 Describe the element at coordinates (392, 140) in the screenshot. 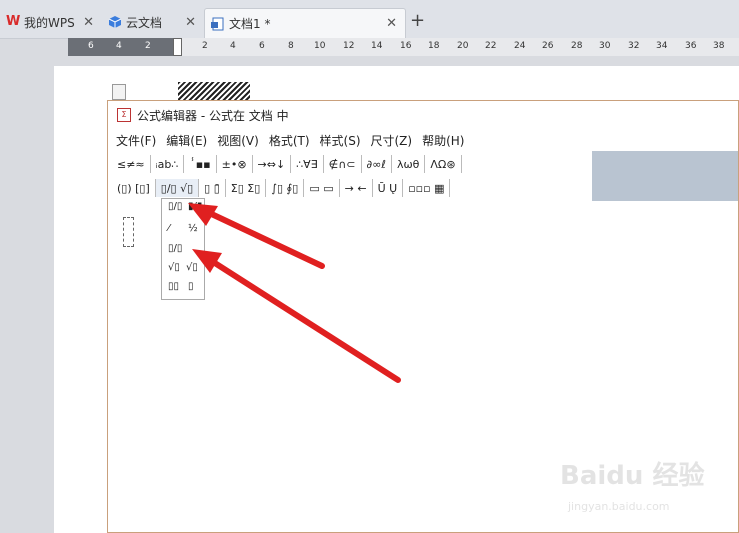

I see `menu-size: 尺寸(Z)` at that location.